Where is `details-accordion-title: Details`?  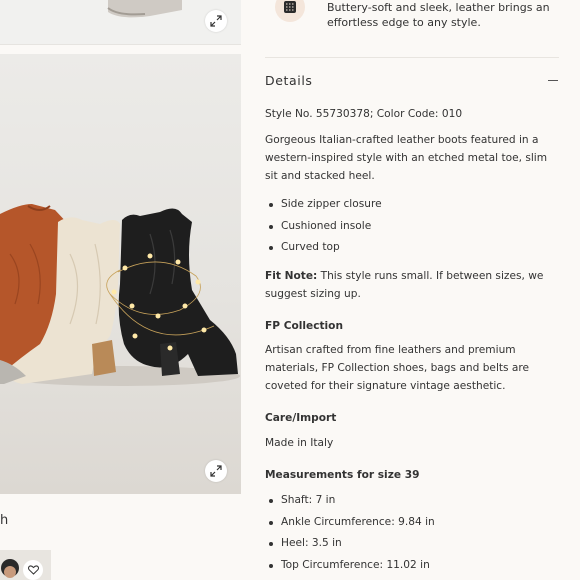
details-accordion-title: Details is located at coordinates (289, 80).